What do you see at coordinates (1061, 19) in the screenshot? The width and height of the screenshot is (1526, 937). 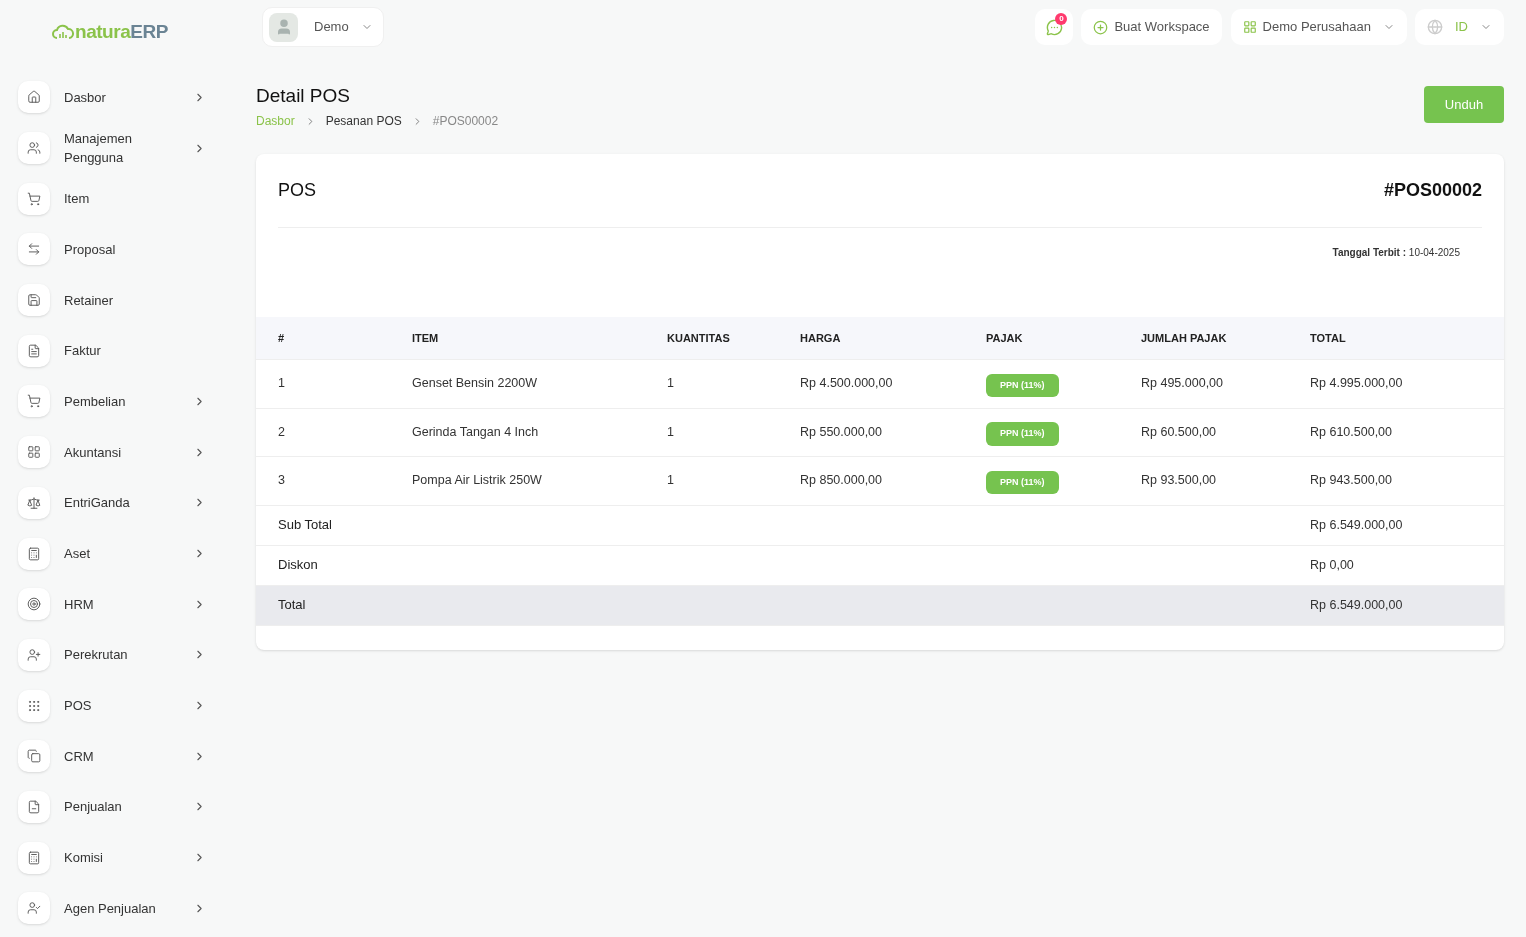 I see `notification-badge: 0` at bounding box center [1061, 19].